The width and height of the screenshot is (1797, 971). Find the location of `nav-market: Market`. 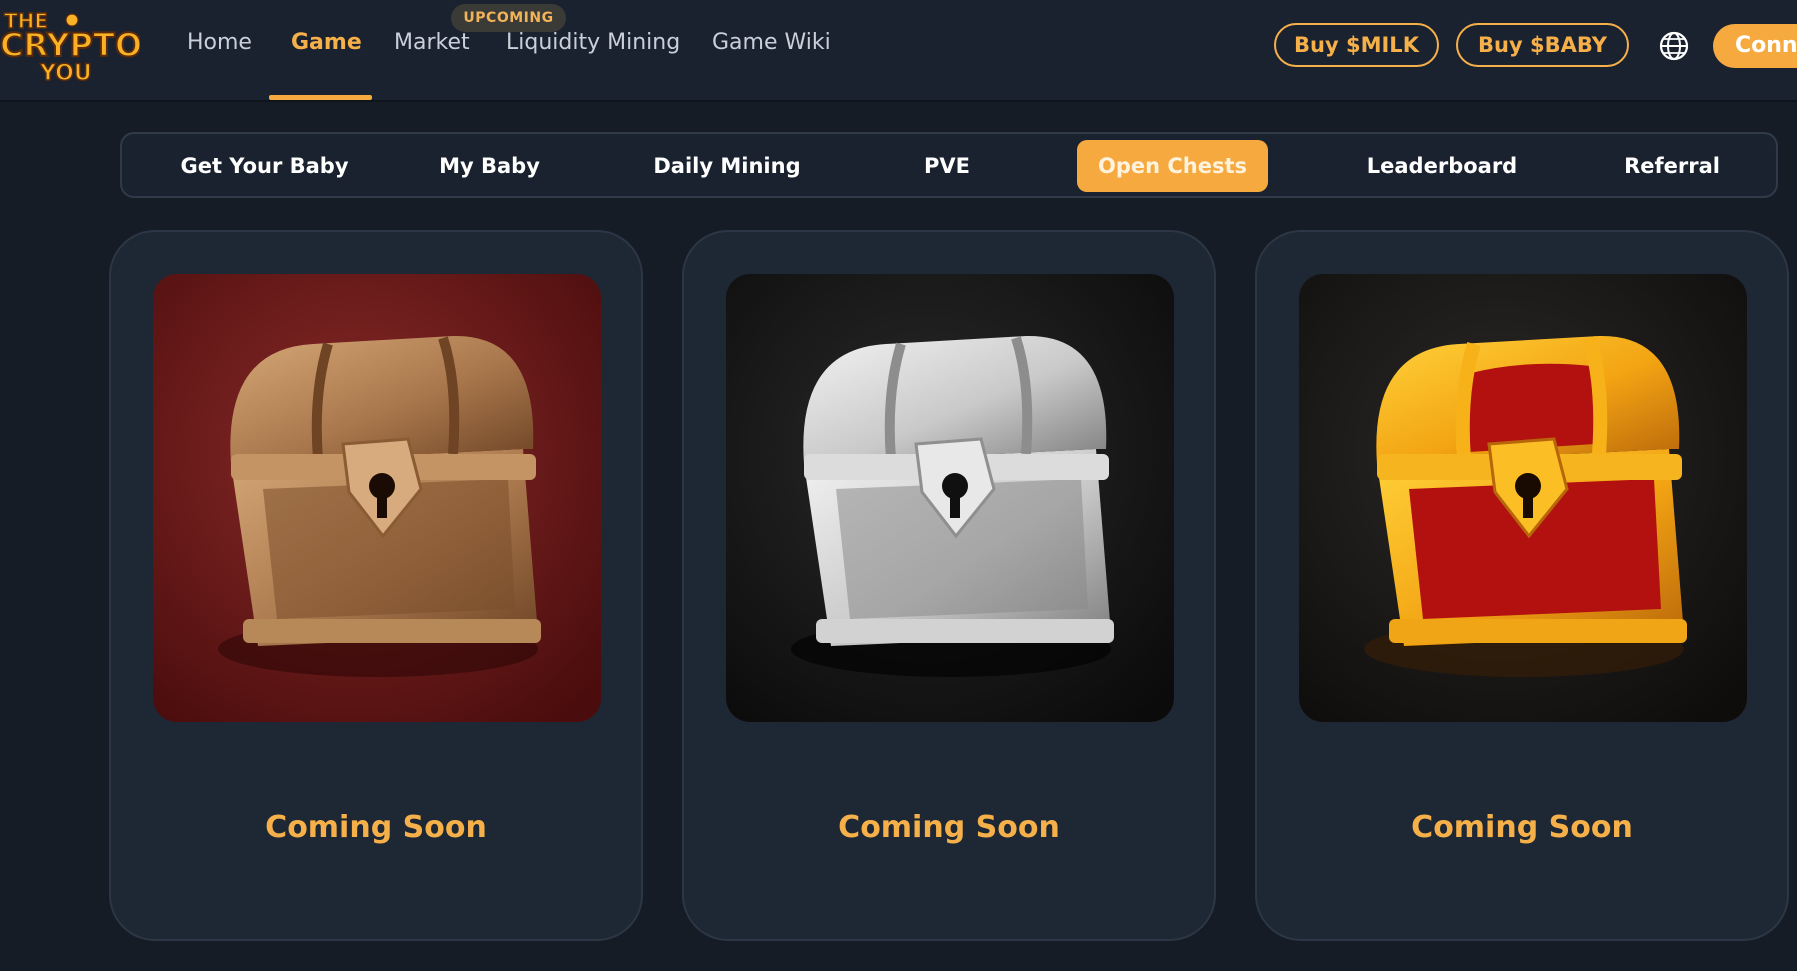

nav-market: Market is located at coordinates (432, 42).